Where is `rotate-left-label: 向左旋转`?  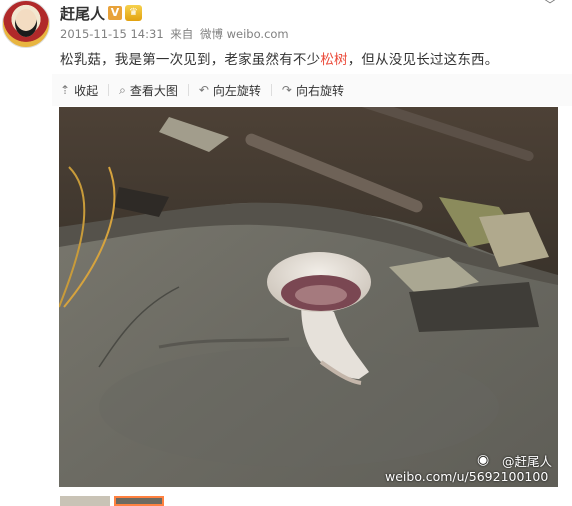
rotate-left-label: 向左旋转 is located at coordinates (236, 90).